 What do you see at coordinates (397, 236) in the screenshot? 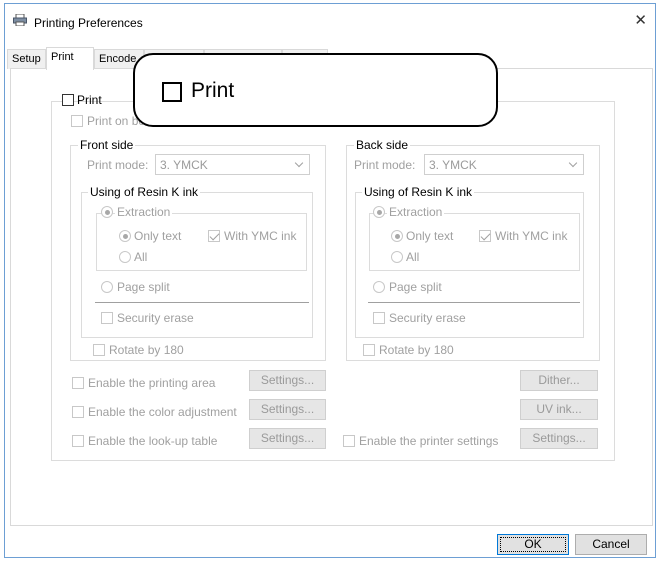
I see `back-only-text-radio` at bounding box center [397, 236].